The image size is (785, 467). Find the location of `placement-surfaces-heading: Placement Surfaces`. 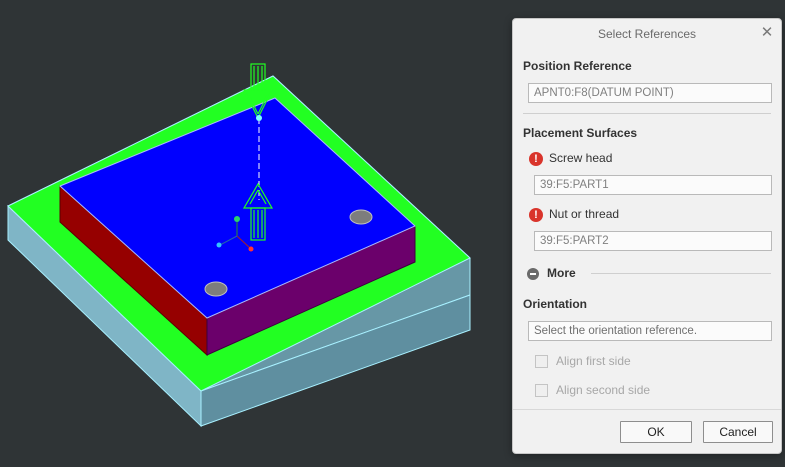

placement-surfaces-heading: Placement Surfaces is located at coordinates (580, 133).